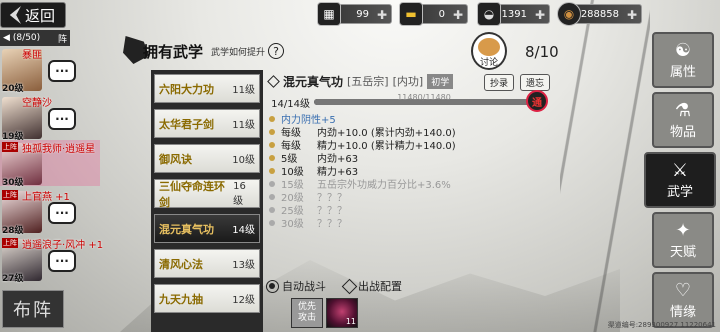  I want to click on team-member: 上阵 逍遥浪子·风冲 +1 27级 ···, so click(52, 260).